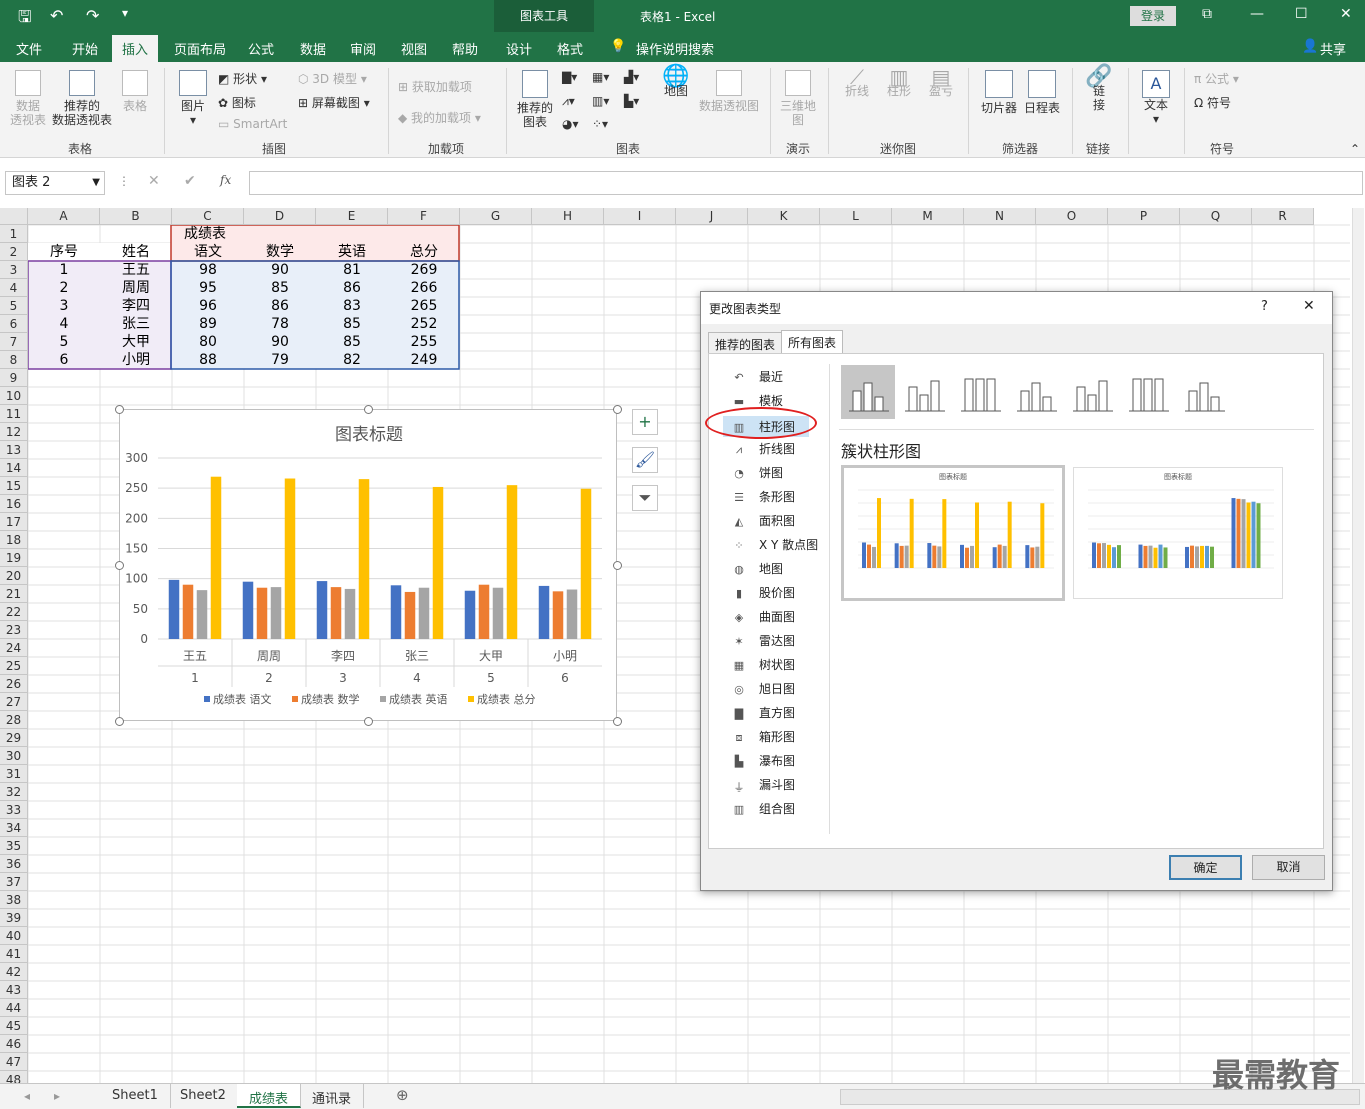 The width and height of the screenshot is (1365, 1109). Describe the element at coordinates (135, 91) in the screenshot. I see `table-button: 表格` at that location.